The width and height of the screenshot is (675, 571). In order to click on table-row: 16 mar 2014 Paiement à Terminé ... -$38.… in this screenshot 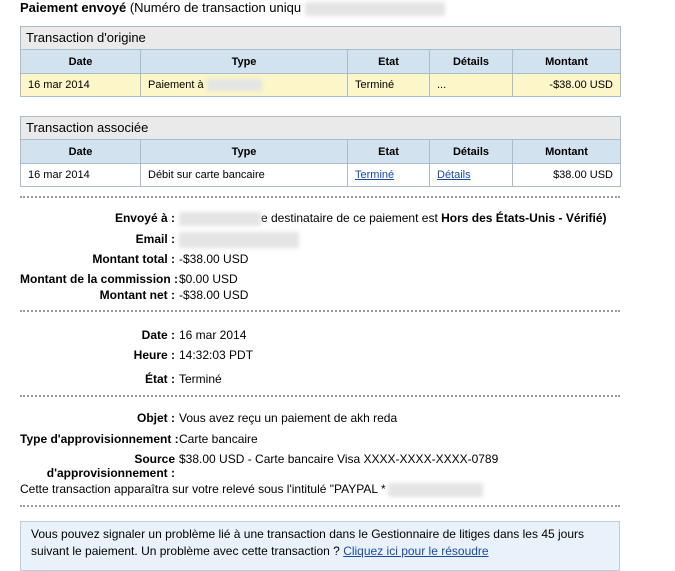, I will do `click(320, 84)`.